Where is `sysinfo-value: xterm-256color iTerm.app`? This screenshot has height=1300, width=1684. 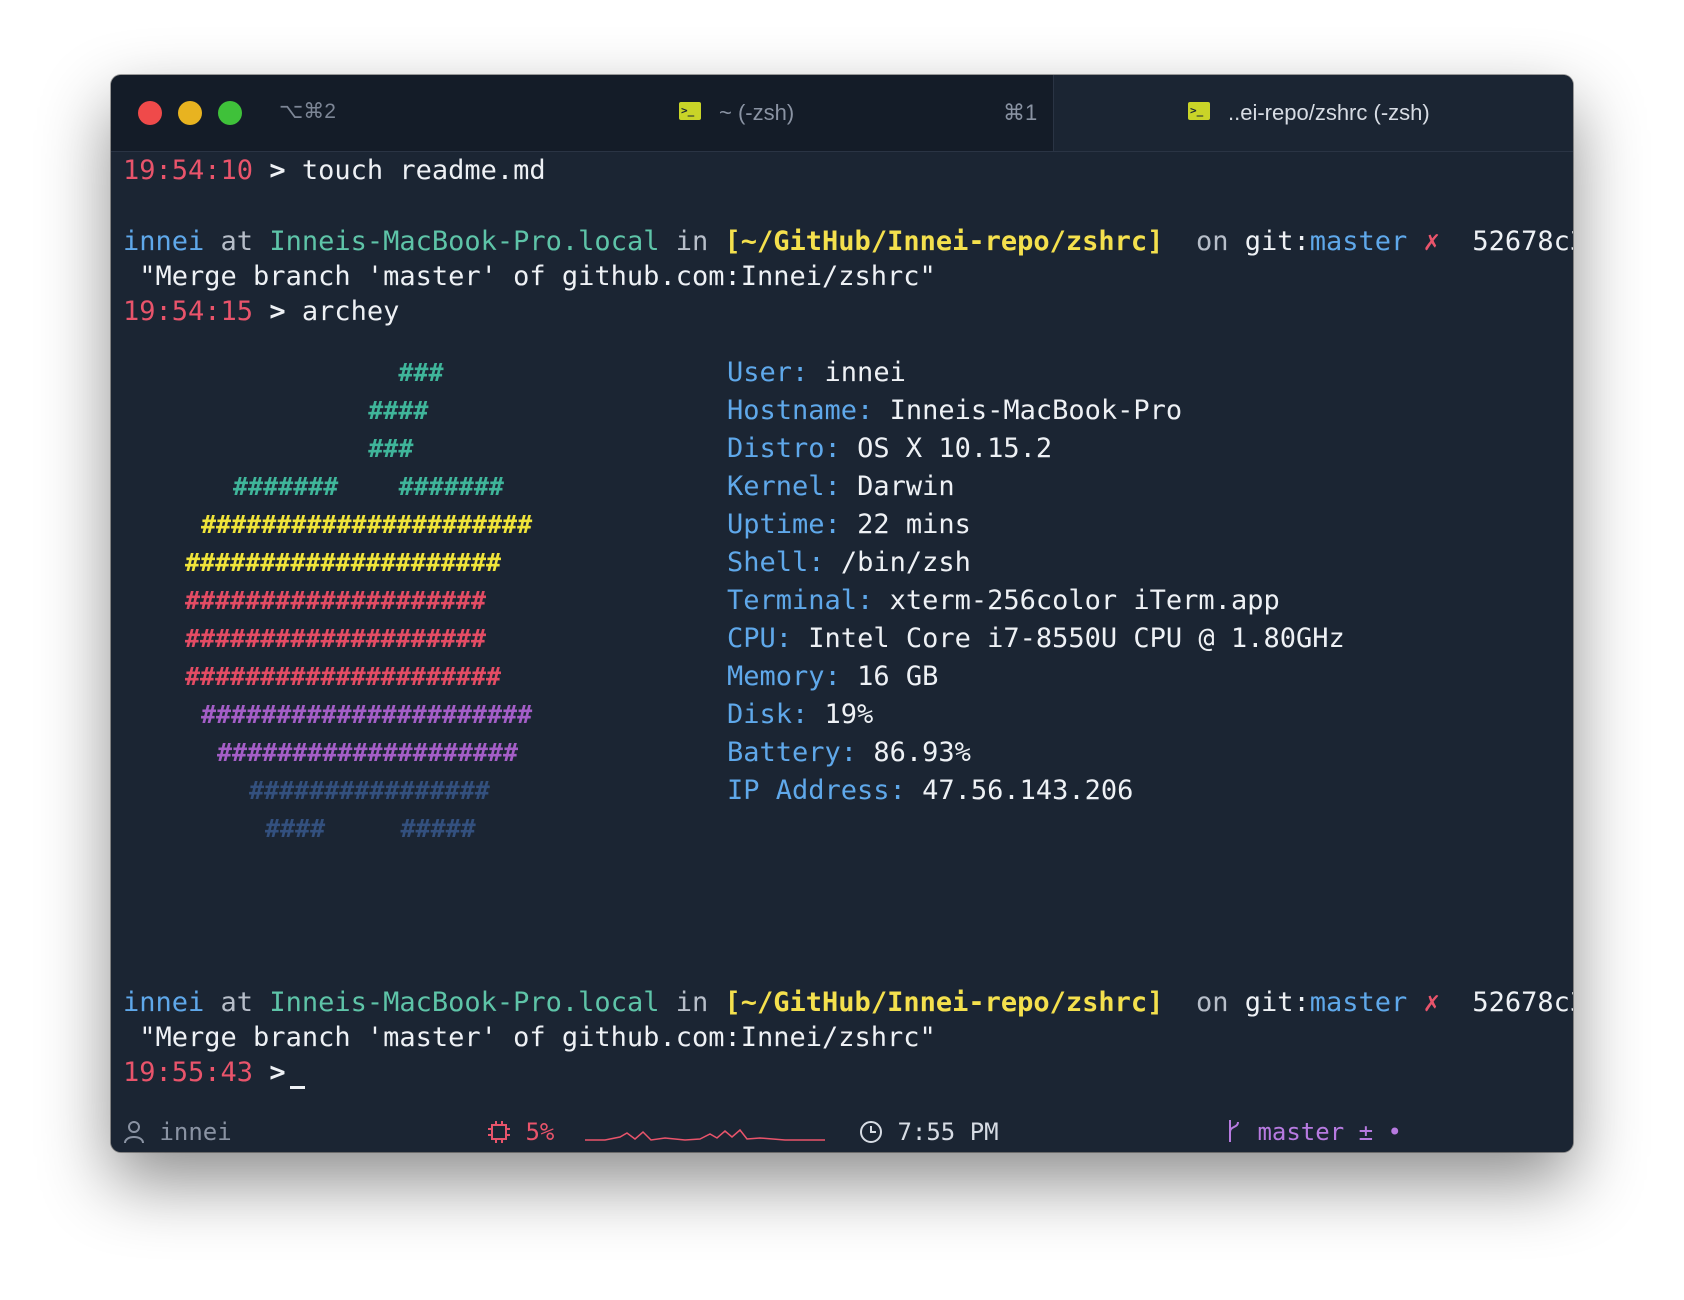
sysinfo-value: xterm-256color iTerm.app is located at coordinates (1084, 600).